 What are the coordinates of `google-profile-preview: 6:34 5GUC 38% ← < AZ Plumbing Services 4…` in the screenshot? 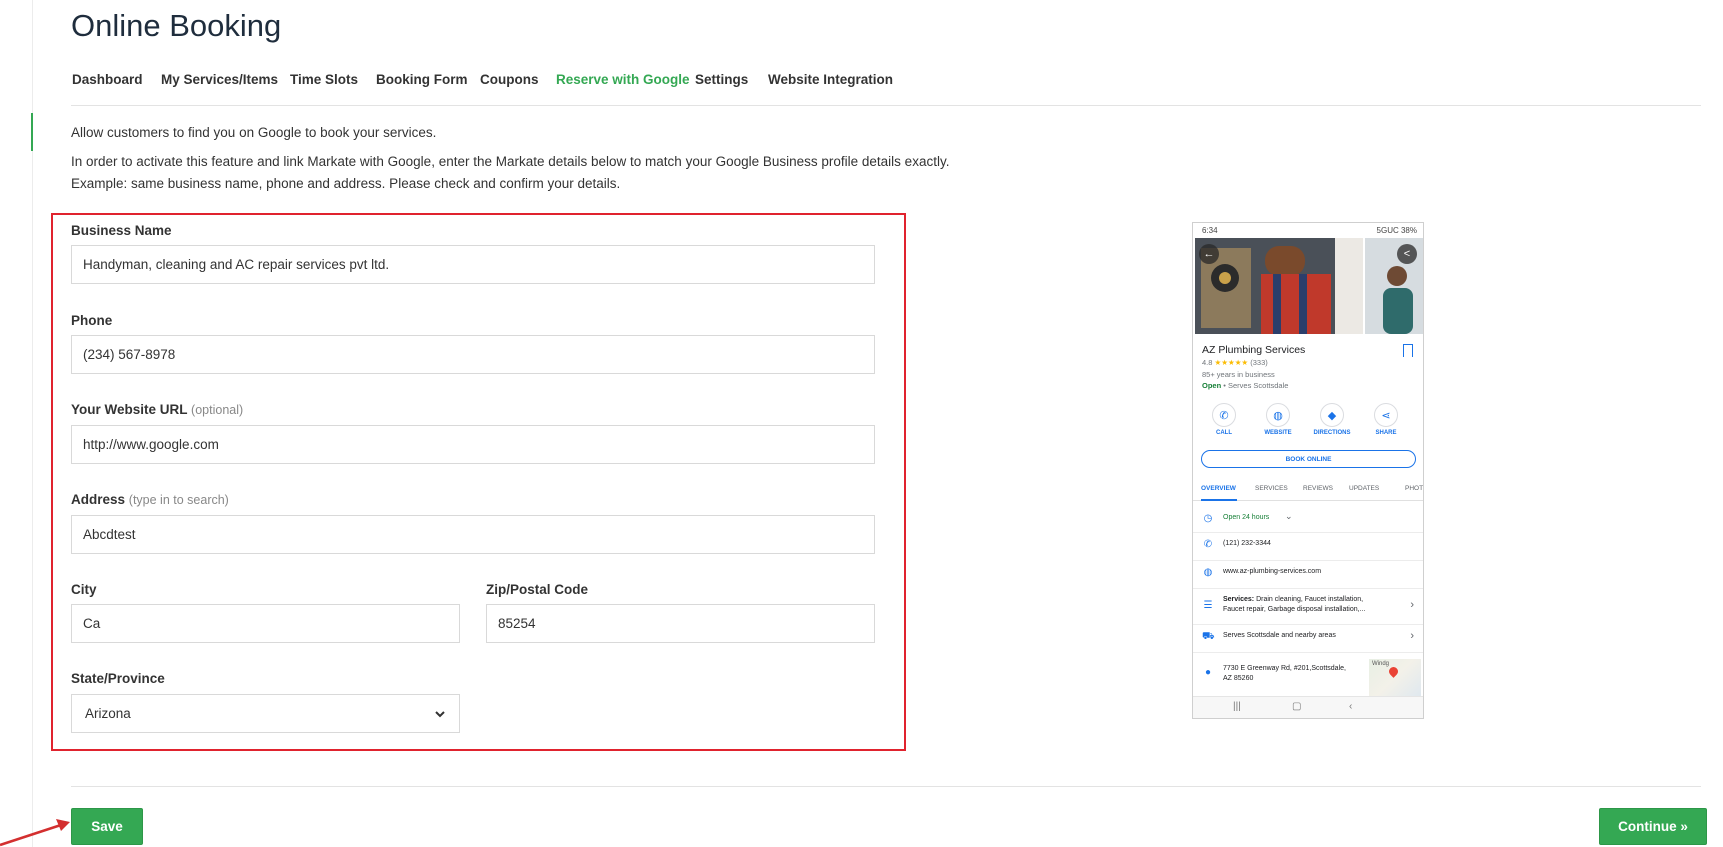 It's located at (1308, 470).